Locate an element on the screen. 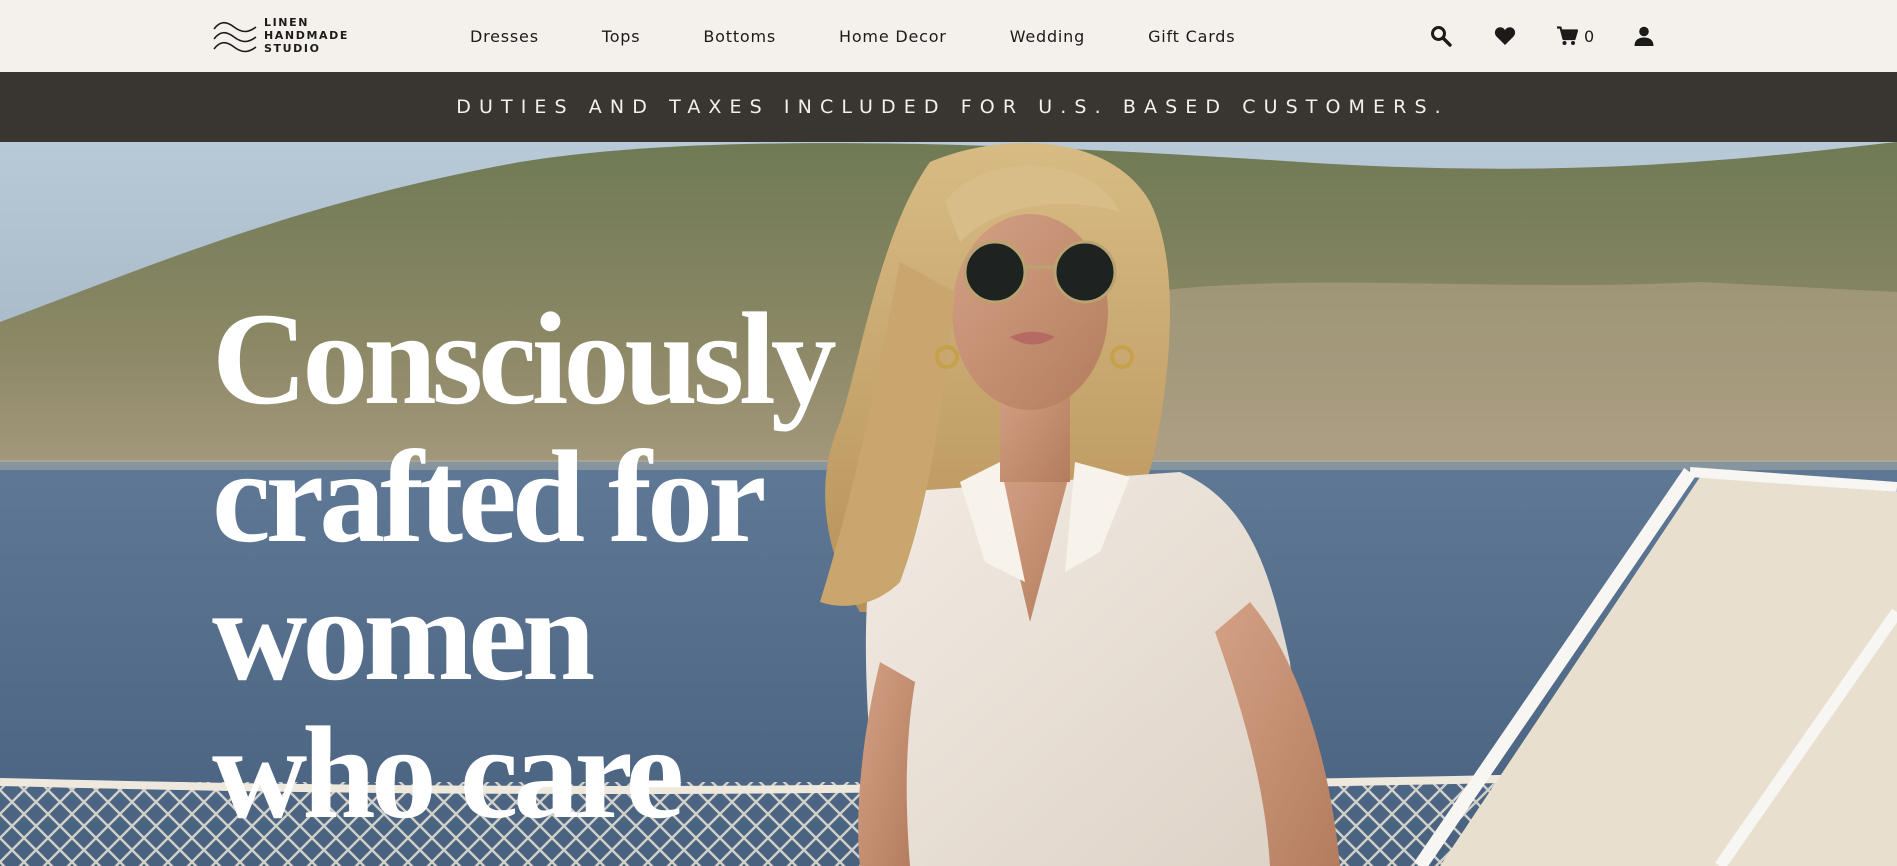 This screenshot has height=866, width=1897. cart-button: 0 is located at coordinates (1575, 36).